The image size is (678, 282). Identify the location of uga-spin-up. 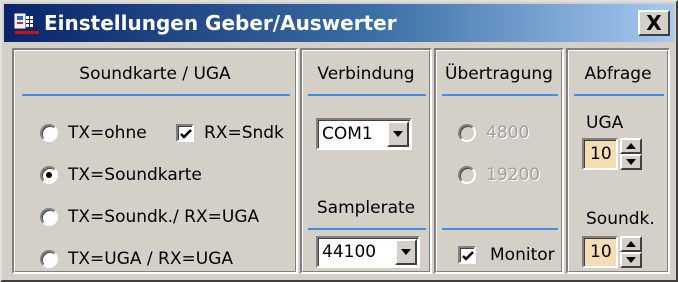
(631, 146).